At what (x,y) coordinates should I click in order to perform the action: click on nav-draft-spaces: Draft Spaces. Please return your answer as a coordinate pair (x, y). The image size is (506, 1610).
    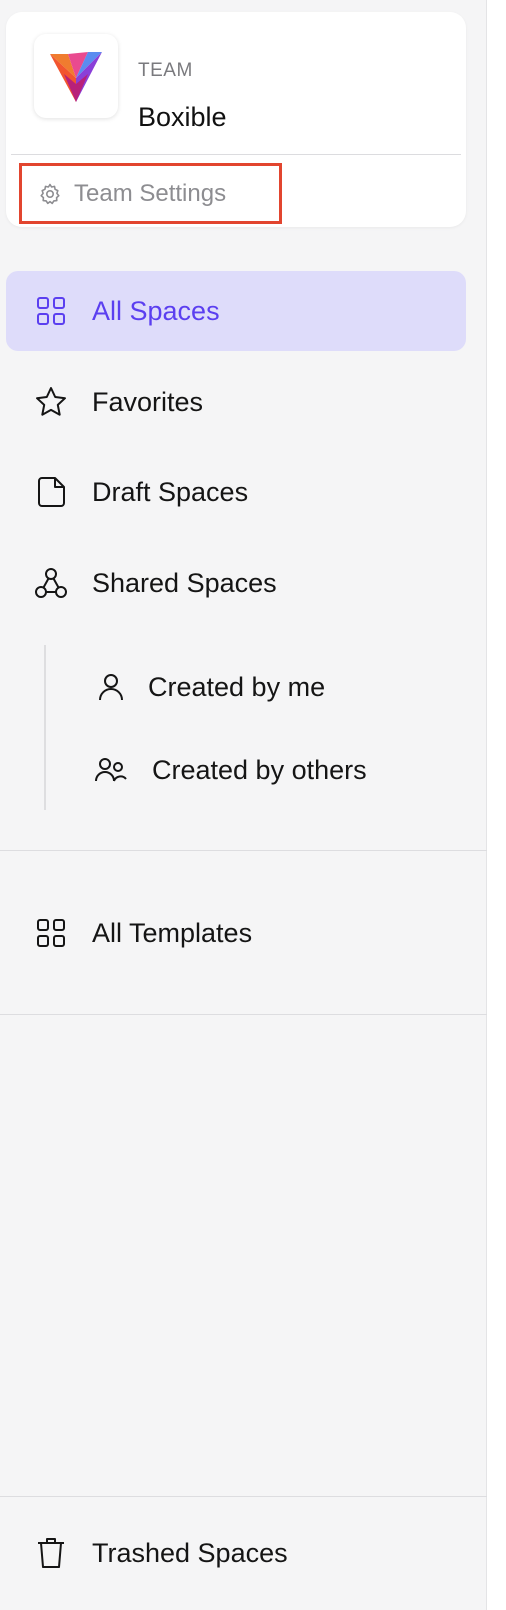
    Looking at the image, I should click on (236, 492).